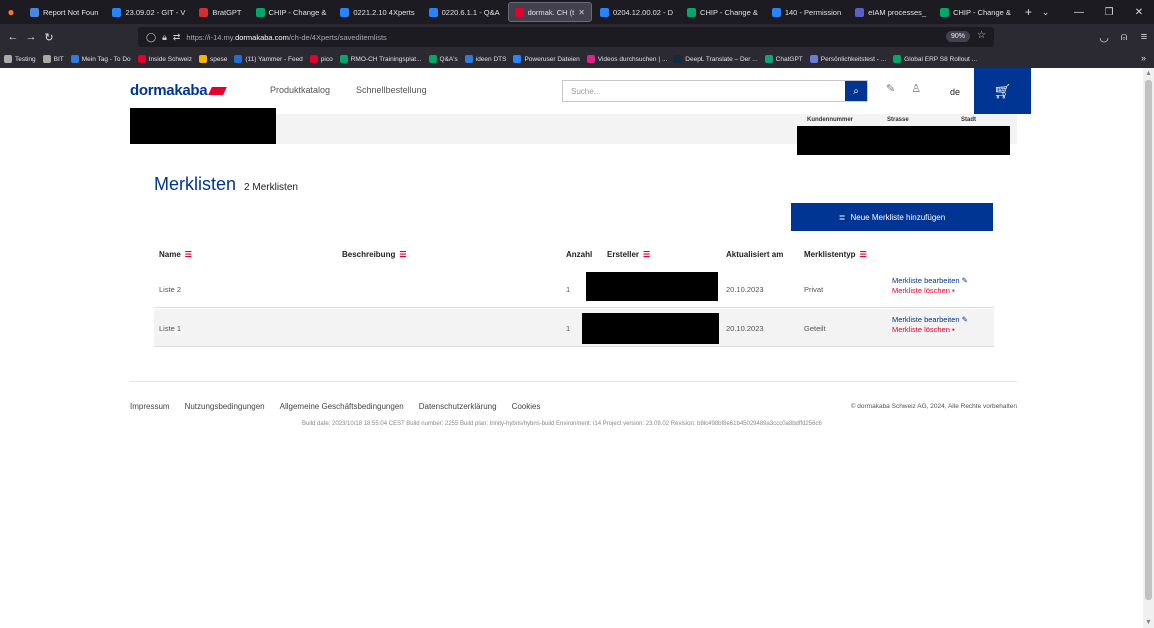 The height and width of the screenshot is (628, 1154). What do you see at coordinates (151, 37) in the screenshot?
I see `shield-icon: ◯` at bounding box center [151, 37].